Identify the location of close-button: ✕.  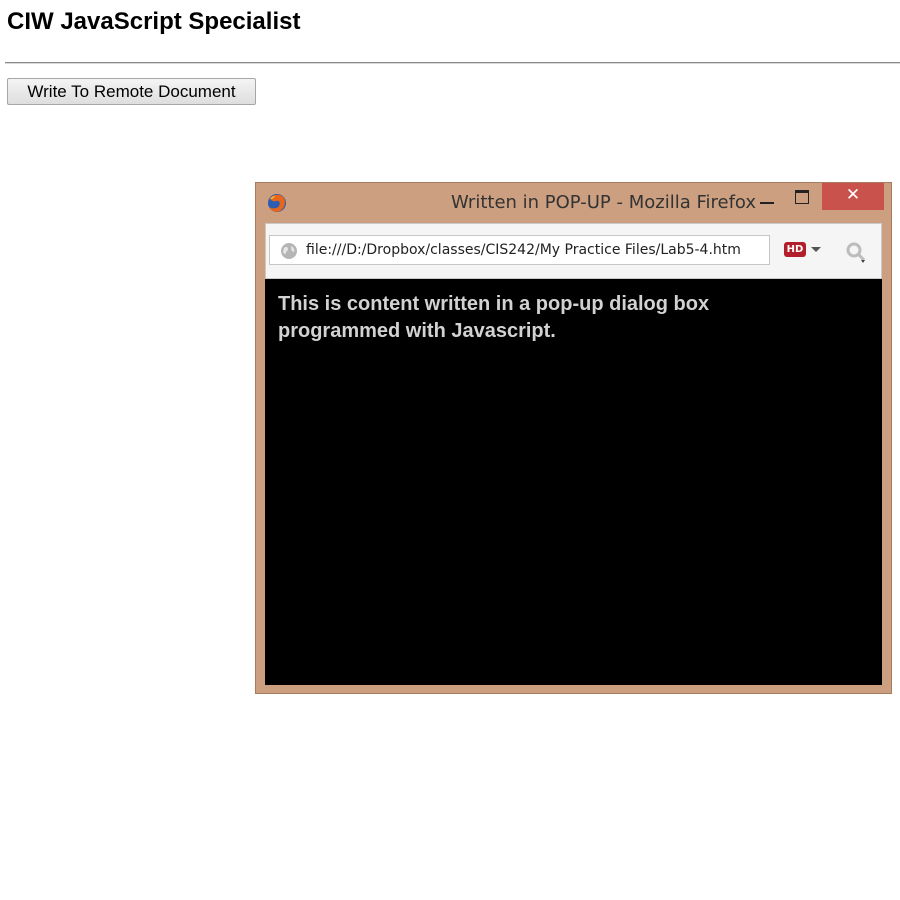
(853, 196).